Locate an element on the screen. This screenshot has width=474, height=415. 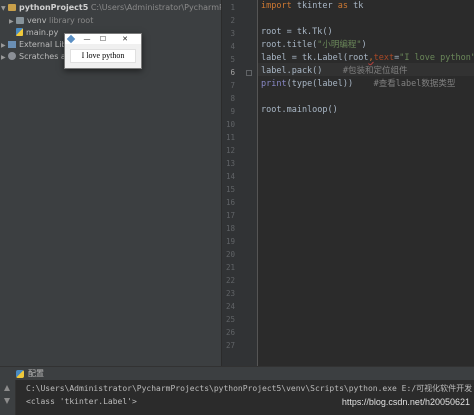
venv-note: library root is located at coordinates (71, 20).